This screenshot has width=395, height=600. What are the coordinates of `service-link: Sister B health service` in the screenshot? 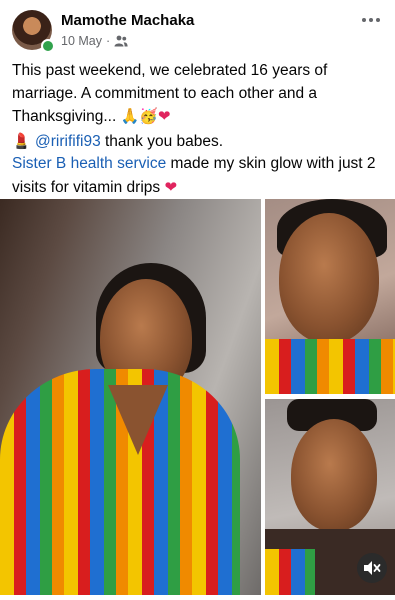 It's located at (89, 163).